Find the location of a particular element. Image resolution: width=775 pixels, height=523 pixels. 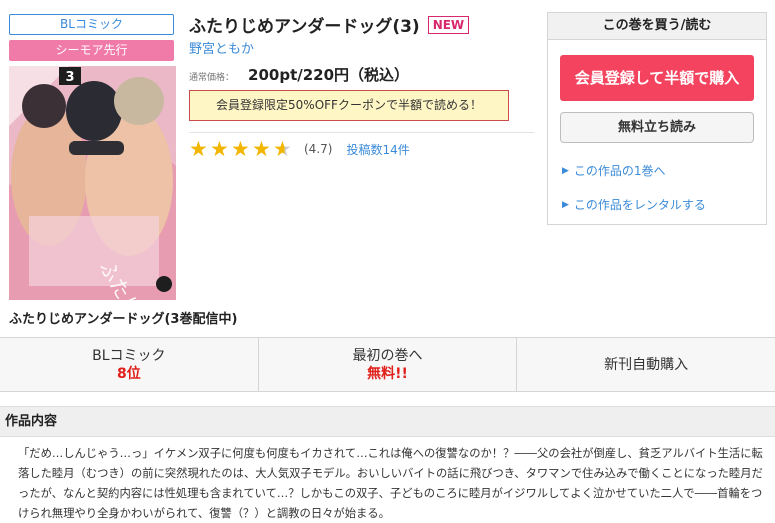

stat-auto-purchase: 新刊自動購入 is located at coordinates (646, 364).